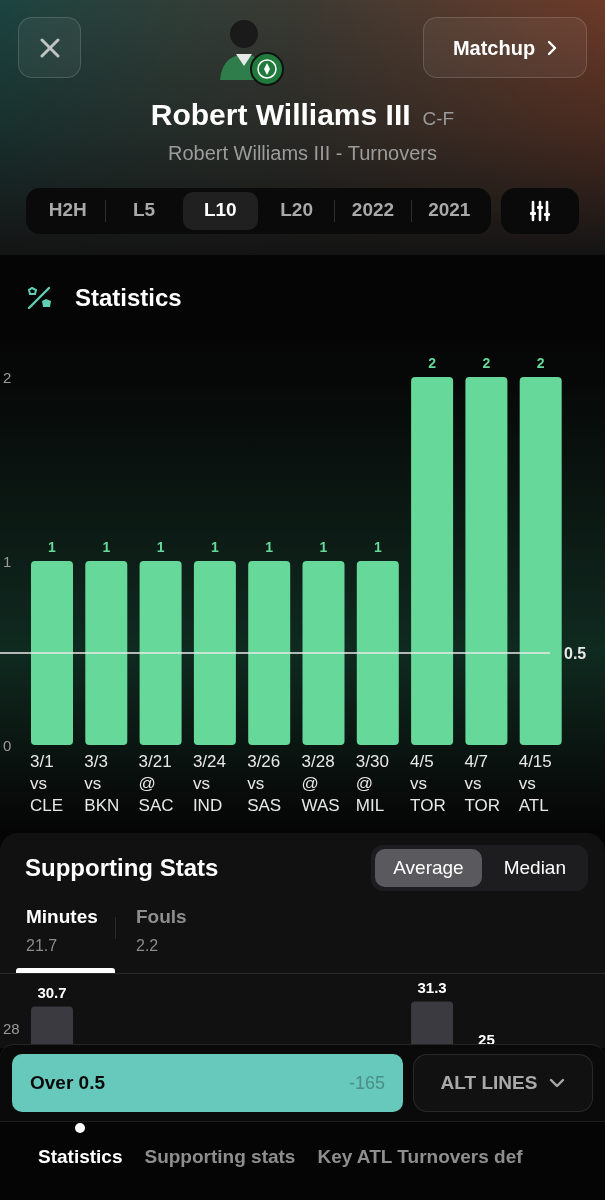 This screenshot has height=1200, width=605. I want to click on bottom-tab: Key ATL Turnovers def, so click(420, 1157).